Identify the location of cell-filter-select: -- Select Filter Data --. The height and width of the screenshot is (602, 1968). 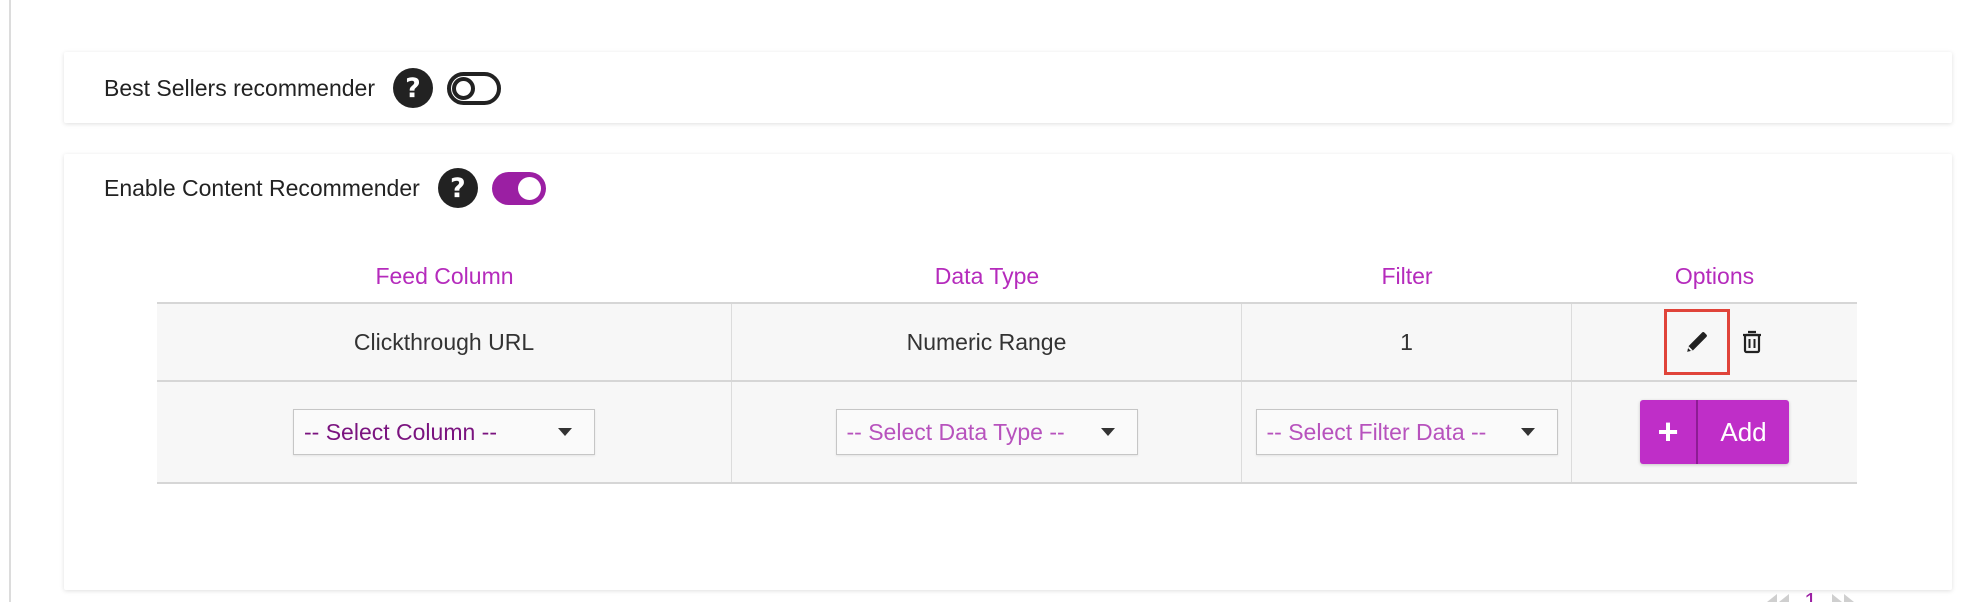
(1407, 432).